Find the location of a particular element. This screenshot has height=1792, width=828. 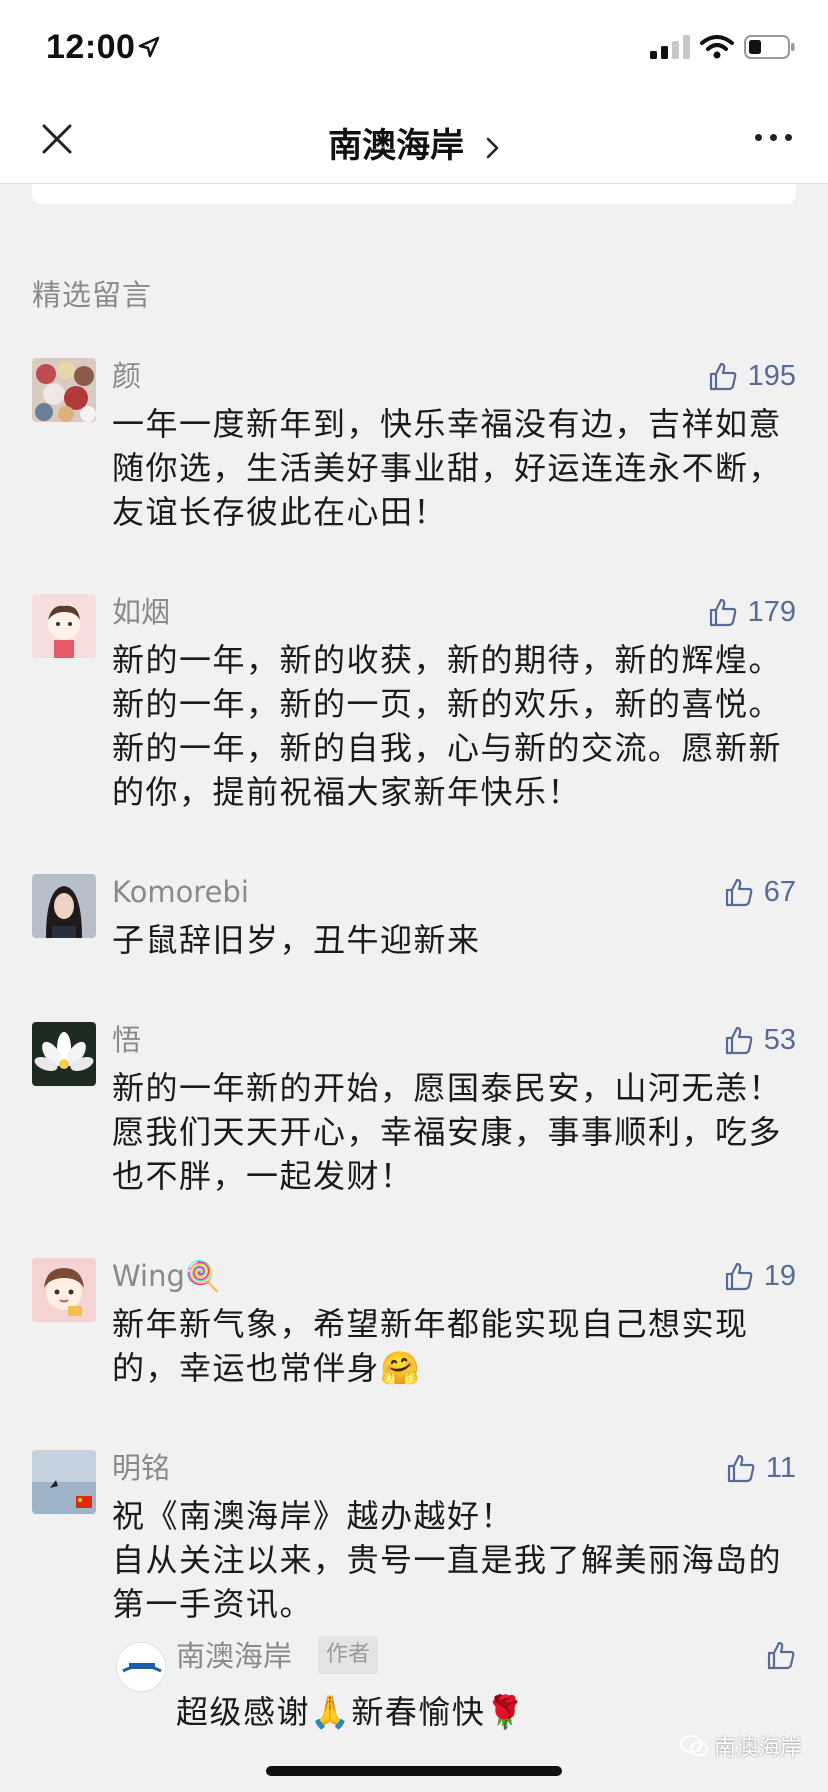

account-title-link: 南澳海岸 is located at coordinates (414, 142).